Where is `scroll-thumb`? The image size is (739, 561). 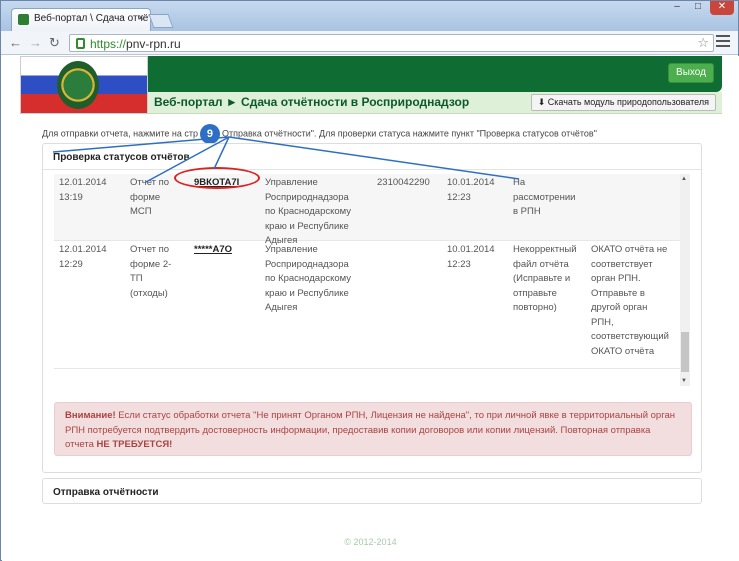
scroll-thumb is located at coordinates (685, 352).